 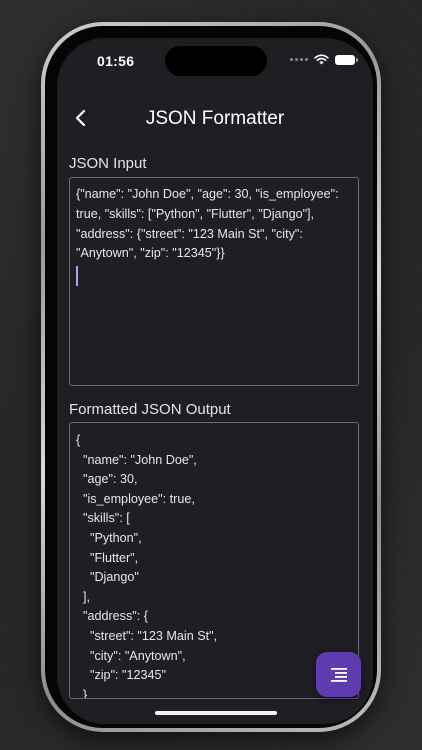 I want to click on text-cursor, so click(x=77, y=276).